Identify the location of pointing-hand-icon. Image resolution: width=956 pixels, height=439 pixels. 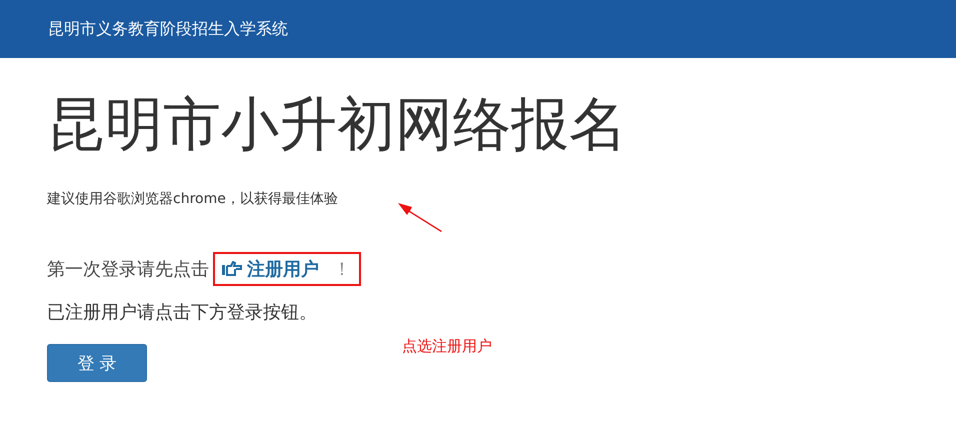
(232, 269).